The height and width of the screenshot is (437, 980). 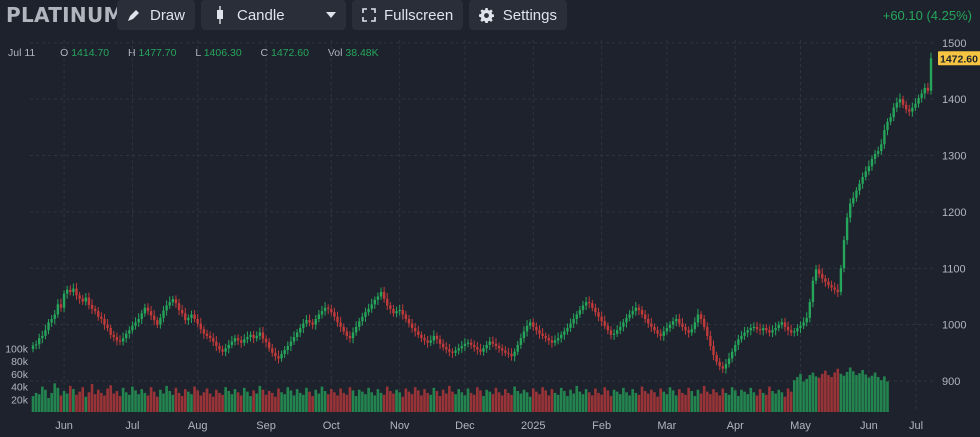 What do you see at coordinates (20, 388) in the screenshot?
I see `volume-tick-label: 40k` at bounding box center [20, 388].